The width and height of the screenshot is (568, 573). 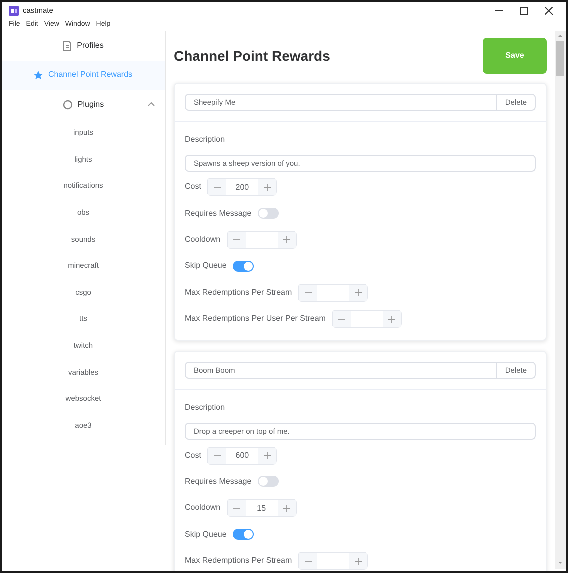 What do you see at coordinates (14, 11) in the screenshot?
I see `app-logo-icon` at bounding box center [14, 11].